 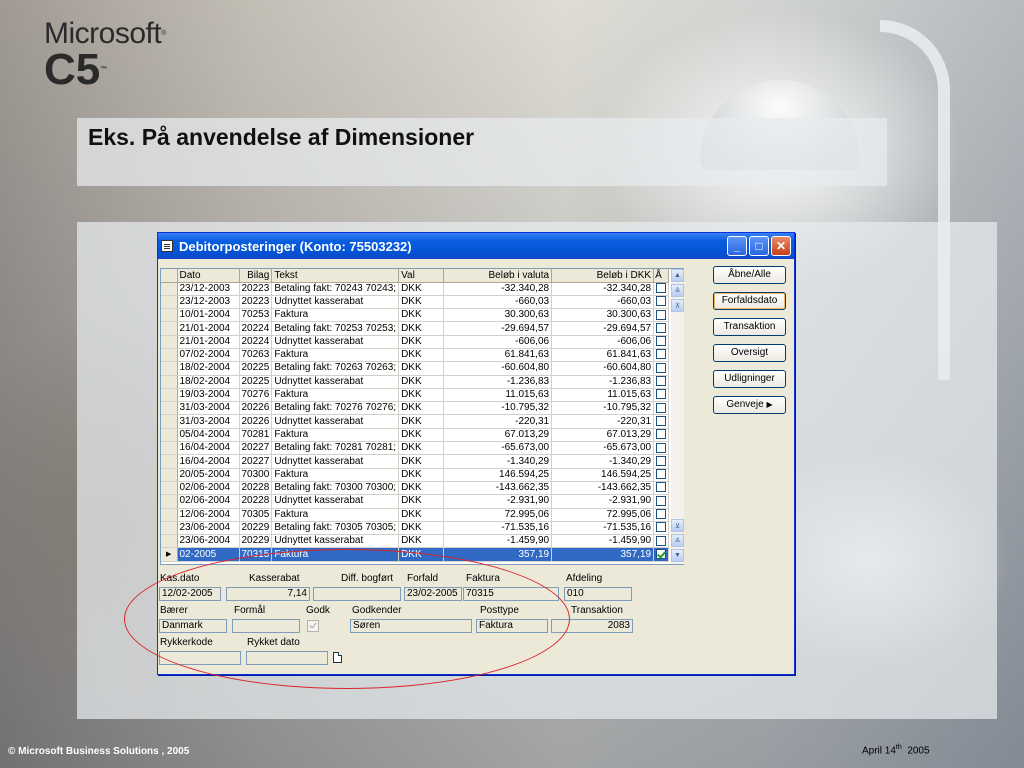 What do you see at coordinates (208, 421) in the screenshot?
I see `cell-dato: 31/03-2004` at bounding box center [208, 421].